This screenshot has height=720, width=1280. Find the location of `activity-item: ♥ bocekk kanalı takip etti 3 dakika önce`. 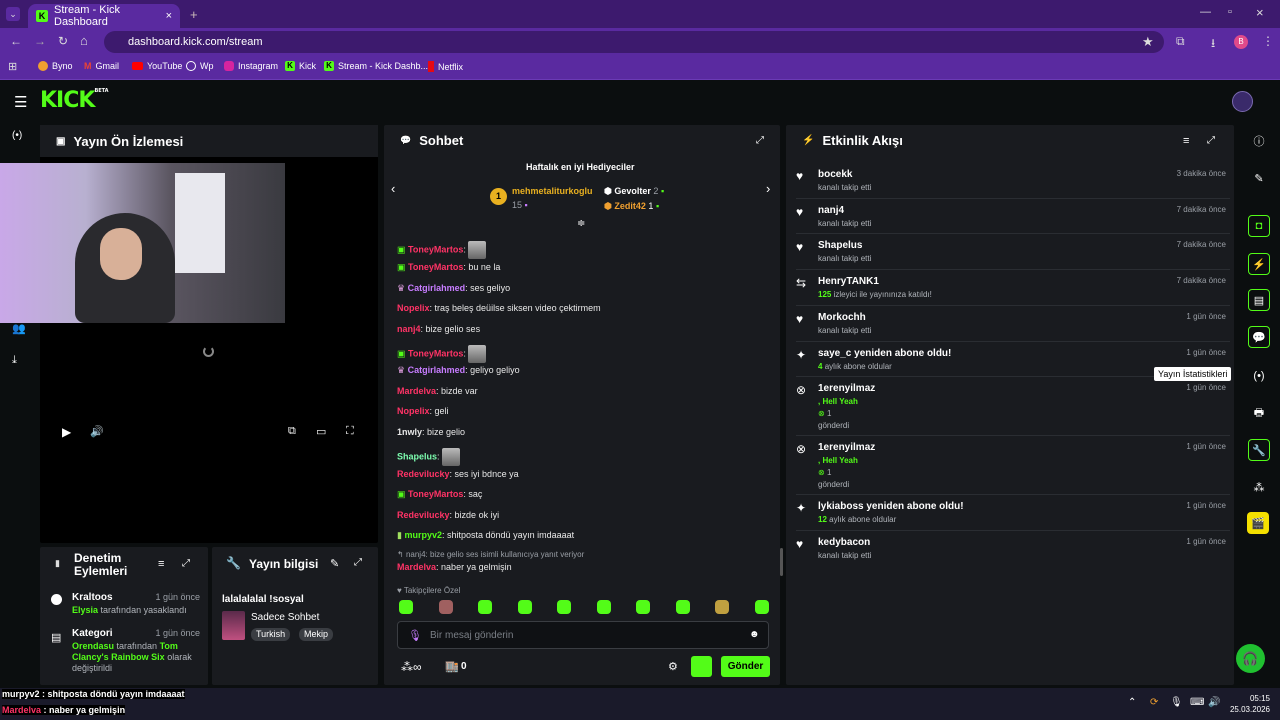

activity-item: ♥ bocekk kanalı takip etti 3 dakika önce is located at coordinates (1011, 180).